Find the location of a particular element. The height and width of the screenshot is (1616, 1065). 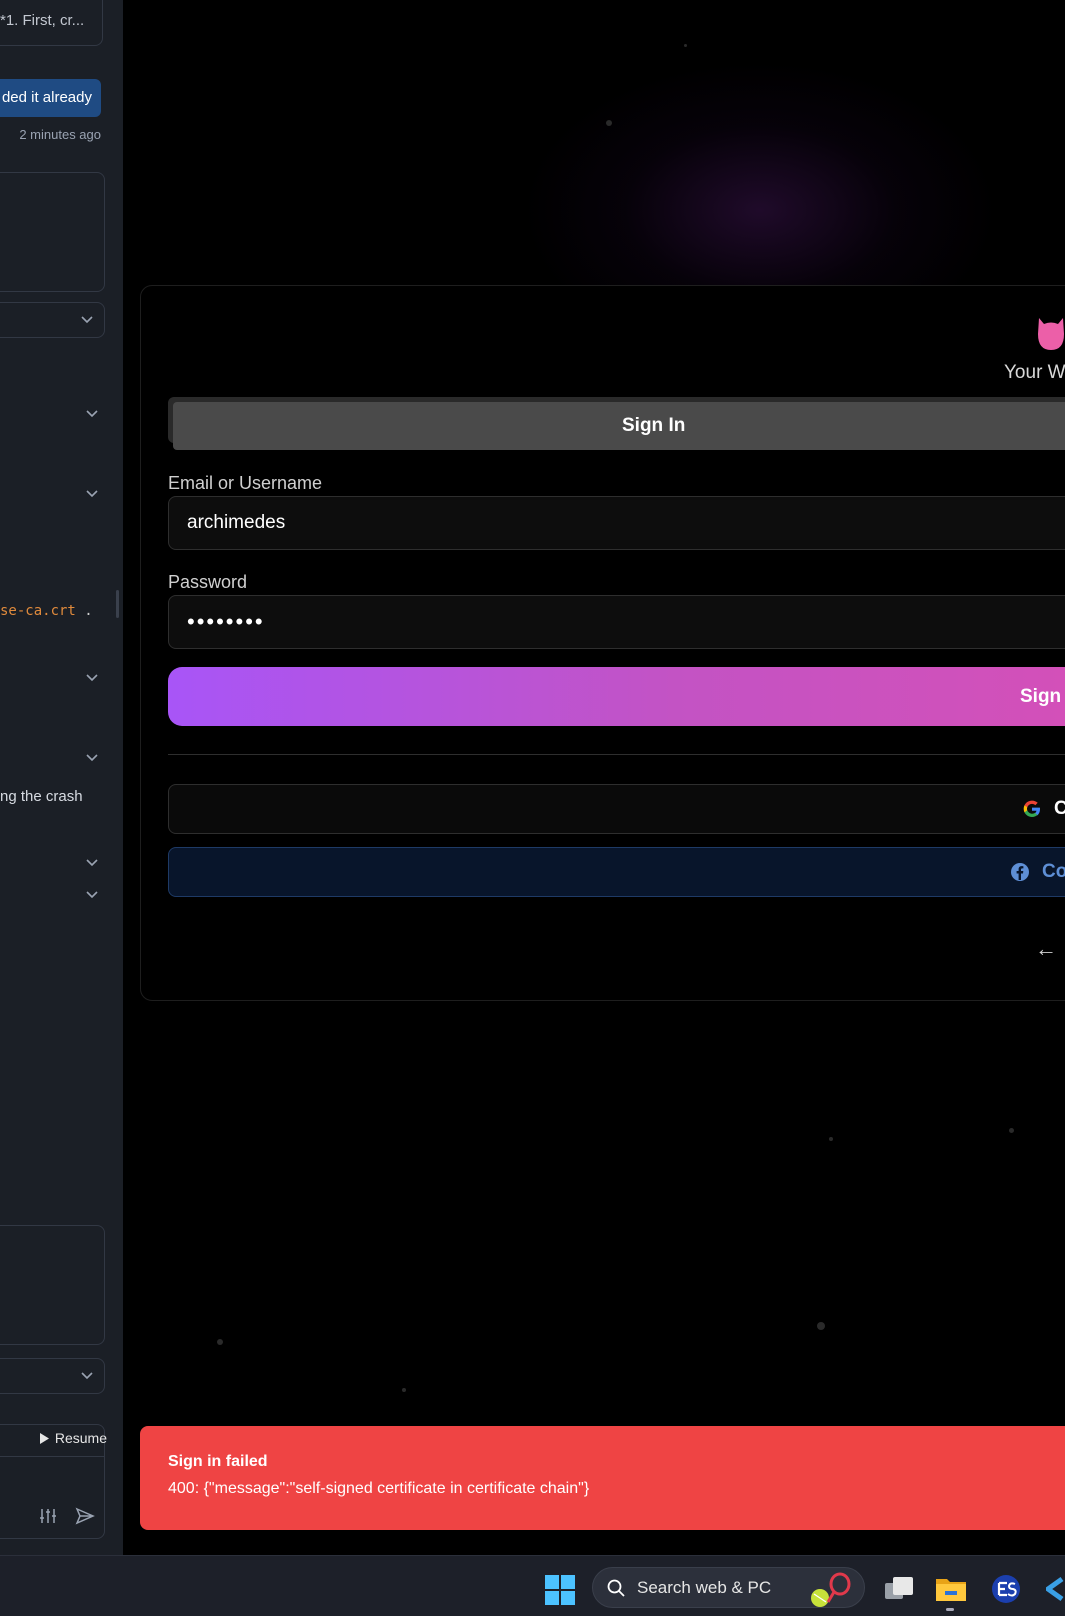

password-field: •••••••• is located at coordinates (616, 622).